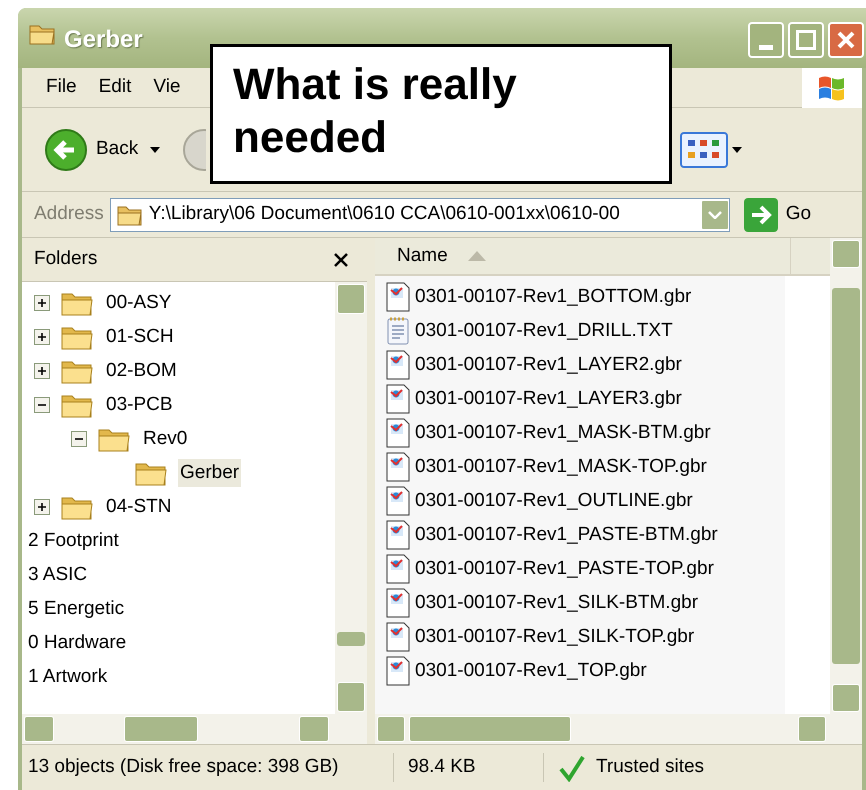 Image resolution: width=866 pixels, height=790 pixels. What do you see at coordinates (564, 569) in the screenshot?
I see `file-name: 0301-00107-Rev1_PASTE-TOP.gbr` at bounding box center [564, 569].